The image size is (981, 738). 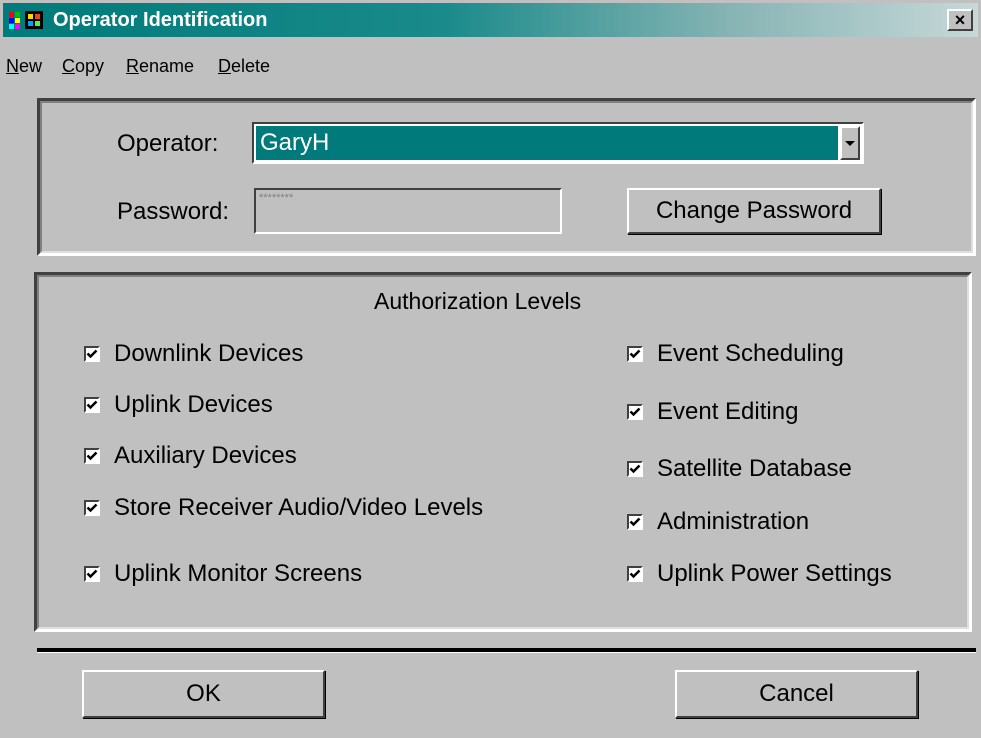 I want to click on close-button: ×, so click(x=960, y=20).